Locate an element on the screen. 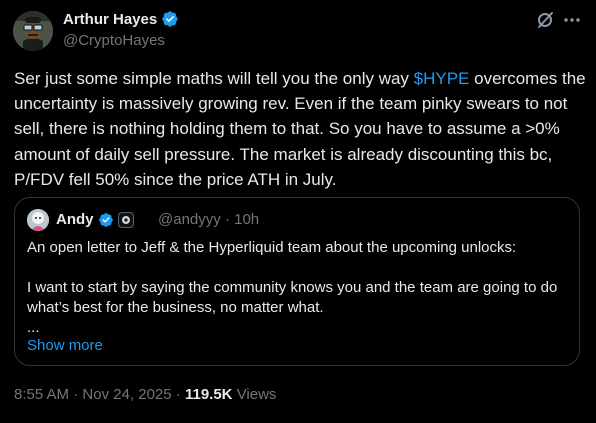 The height and width of the screenshot is (423, 596). cashtag-link: $HYPE is located at coordinates (442, 78).